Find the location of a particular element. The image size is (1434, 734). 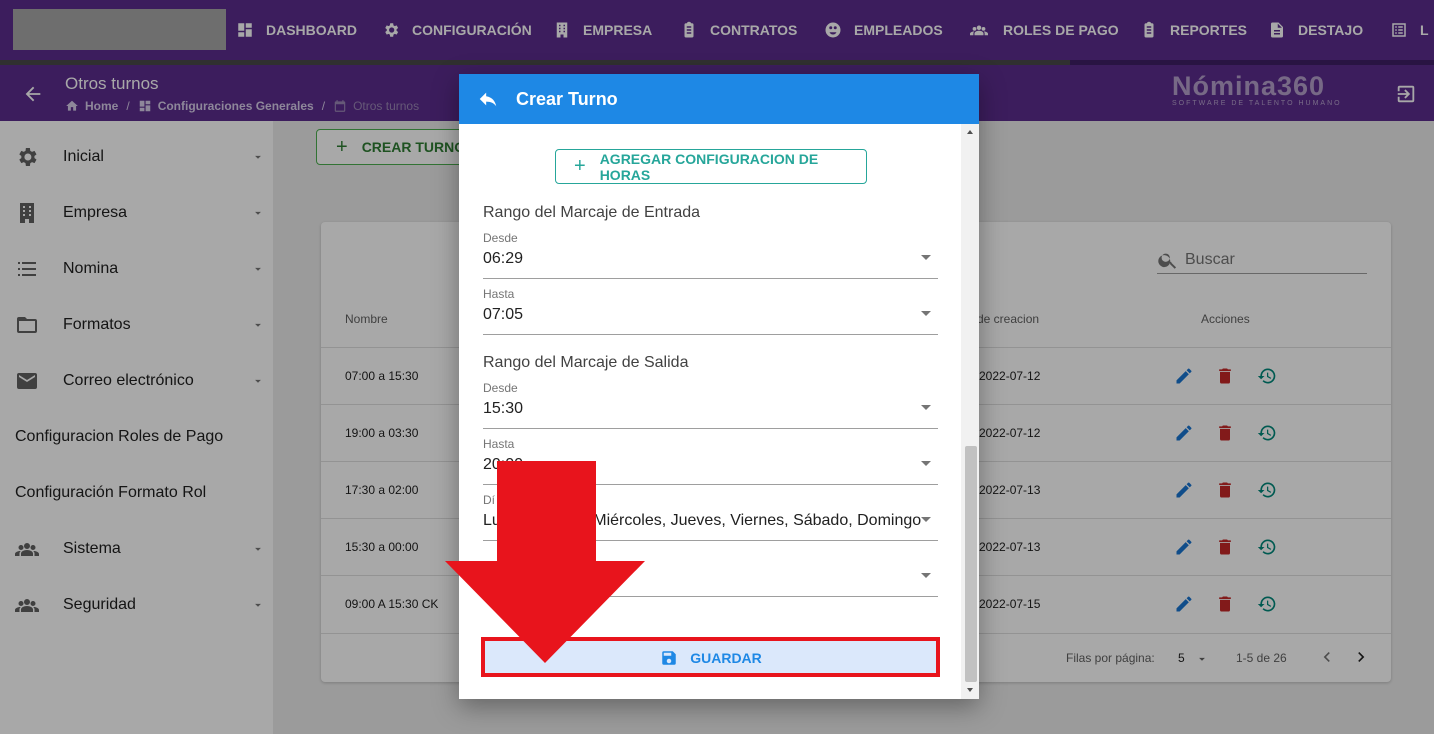

dialog-scrollbar is located at coordinates (970, 411).